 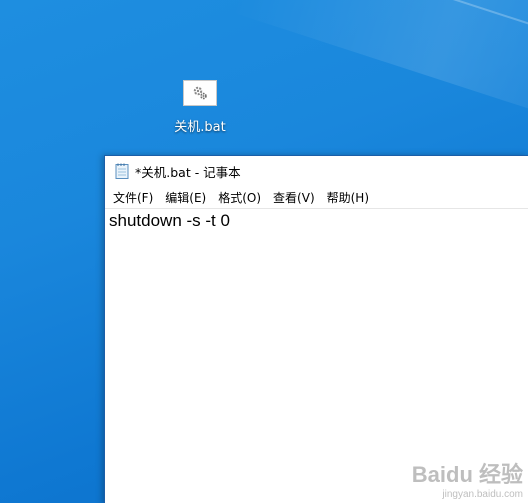 I want to click on menu-format: 格式(O), so click(x=239, y=197).